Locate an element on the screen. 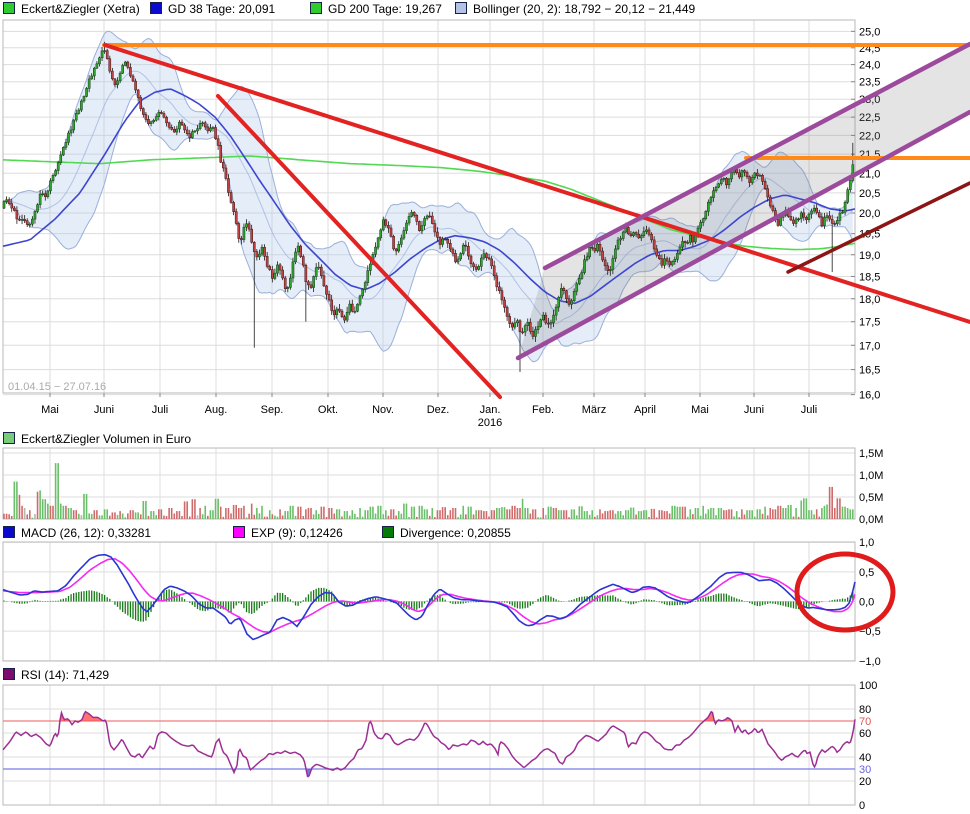  highlight-circle-annotation is located at coordinates (845, 592).